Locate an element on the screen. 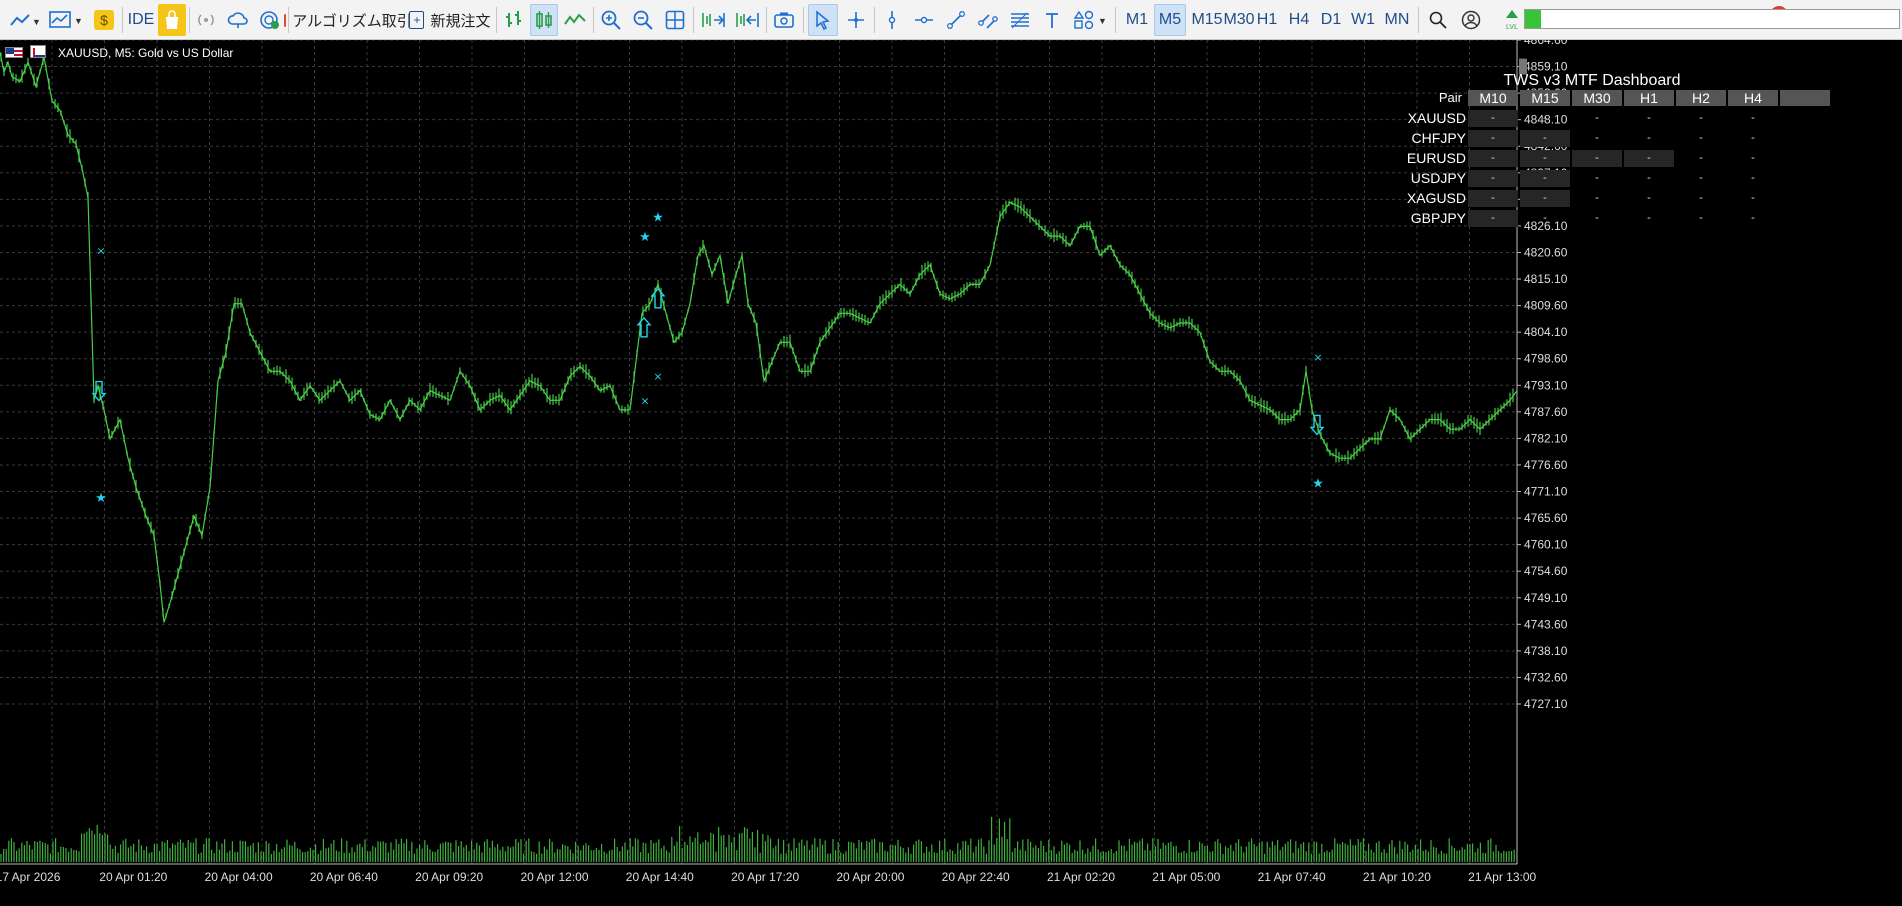 The height and width of the screenshot is (906, 1902). text-icon is located at coordinates (1052, 20).